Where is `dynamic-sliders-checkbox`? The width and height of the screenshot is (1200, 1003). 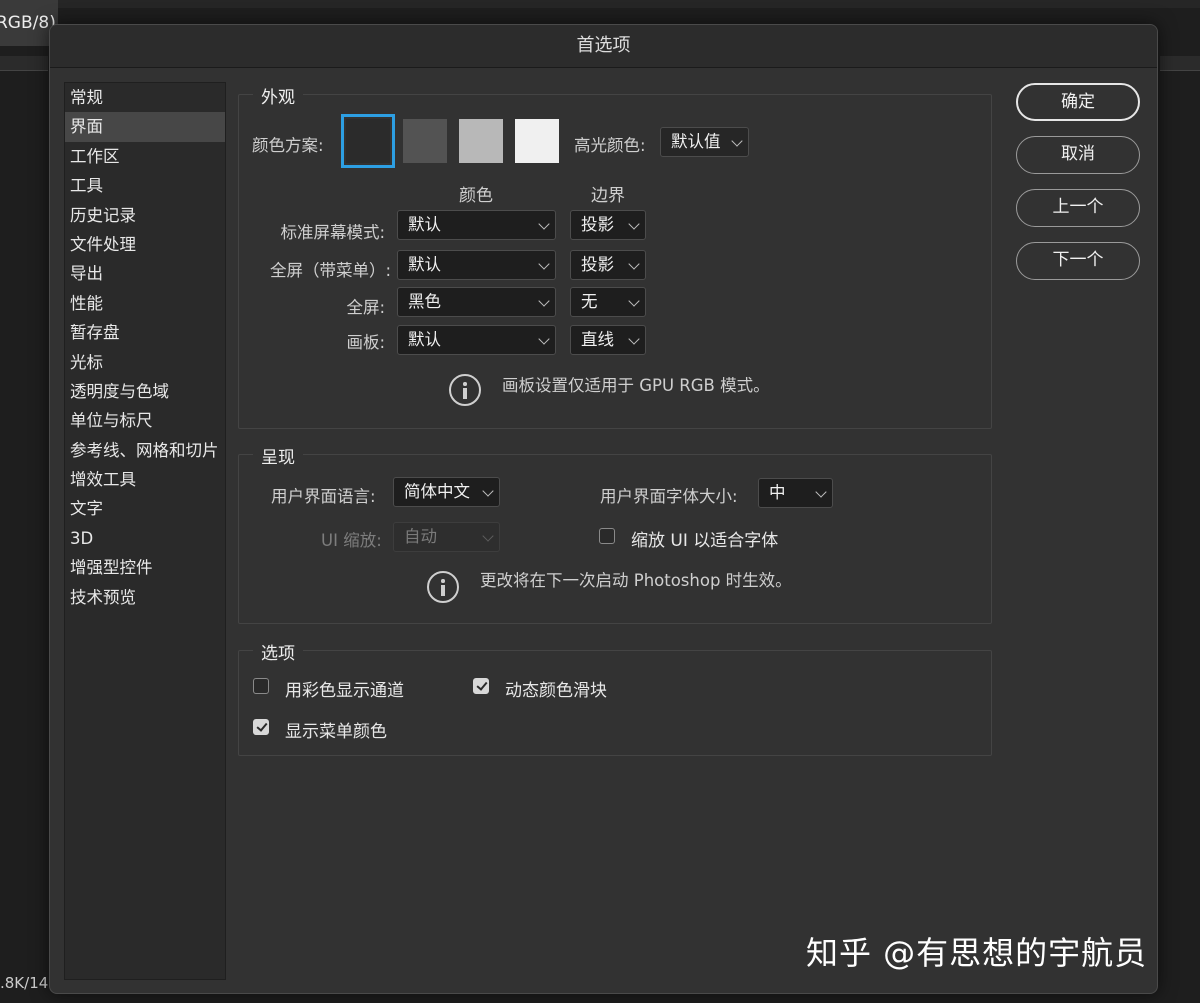
dynamic-sliders-checkbox is located at coordinates (481, 686).